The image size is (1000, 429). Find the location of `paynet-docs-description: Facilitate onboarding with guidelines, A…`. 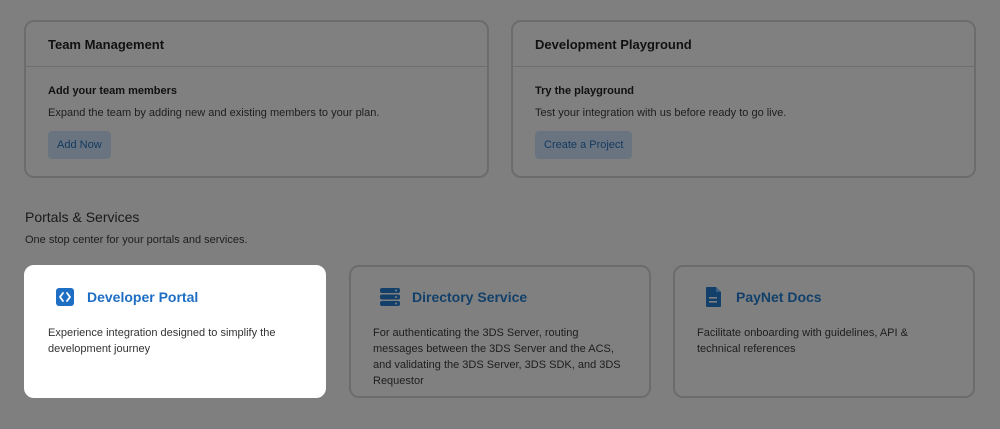

paynet-docs-description: Facilitate onboarding with guidelines, A… is located at coordinates (802, 341).